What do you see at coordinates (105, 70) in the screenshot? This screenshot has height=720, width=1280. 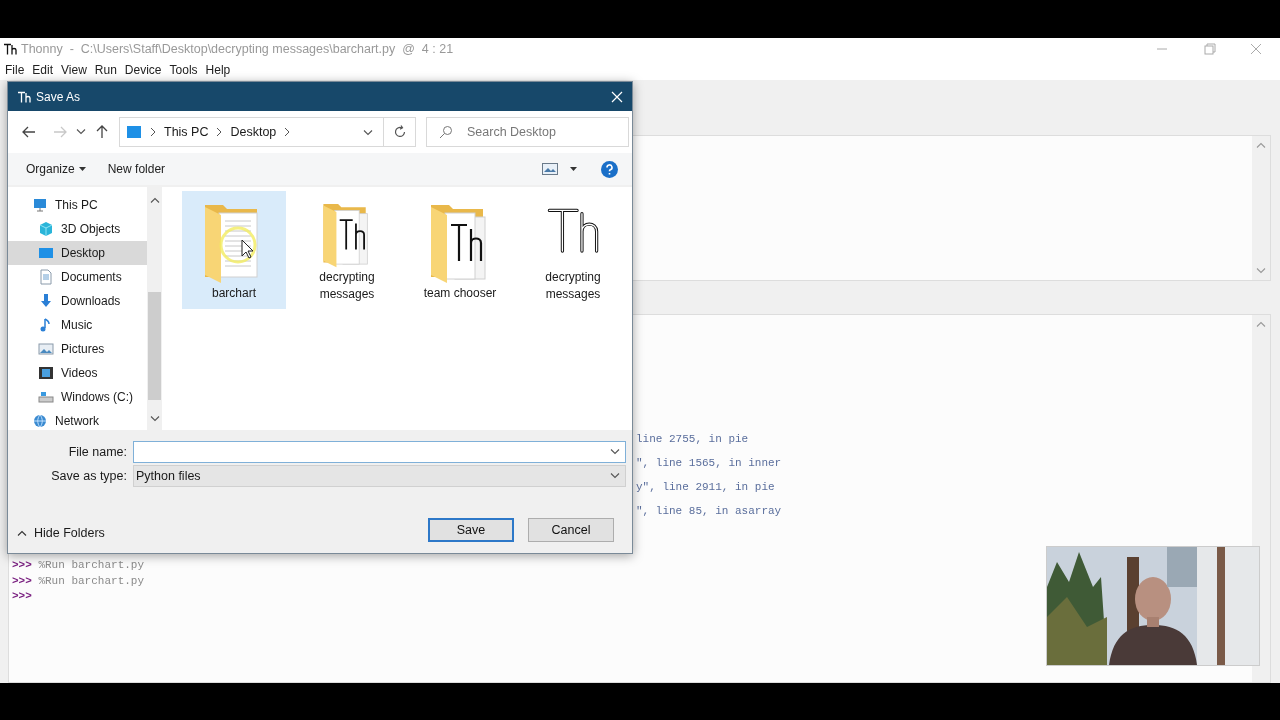 I see `menu-item: Run` at bounding box center [105, 70].